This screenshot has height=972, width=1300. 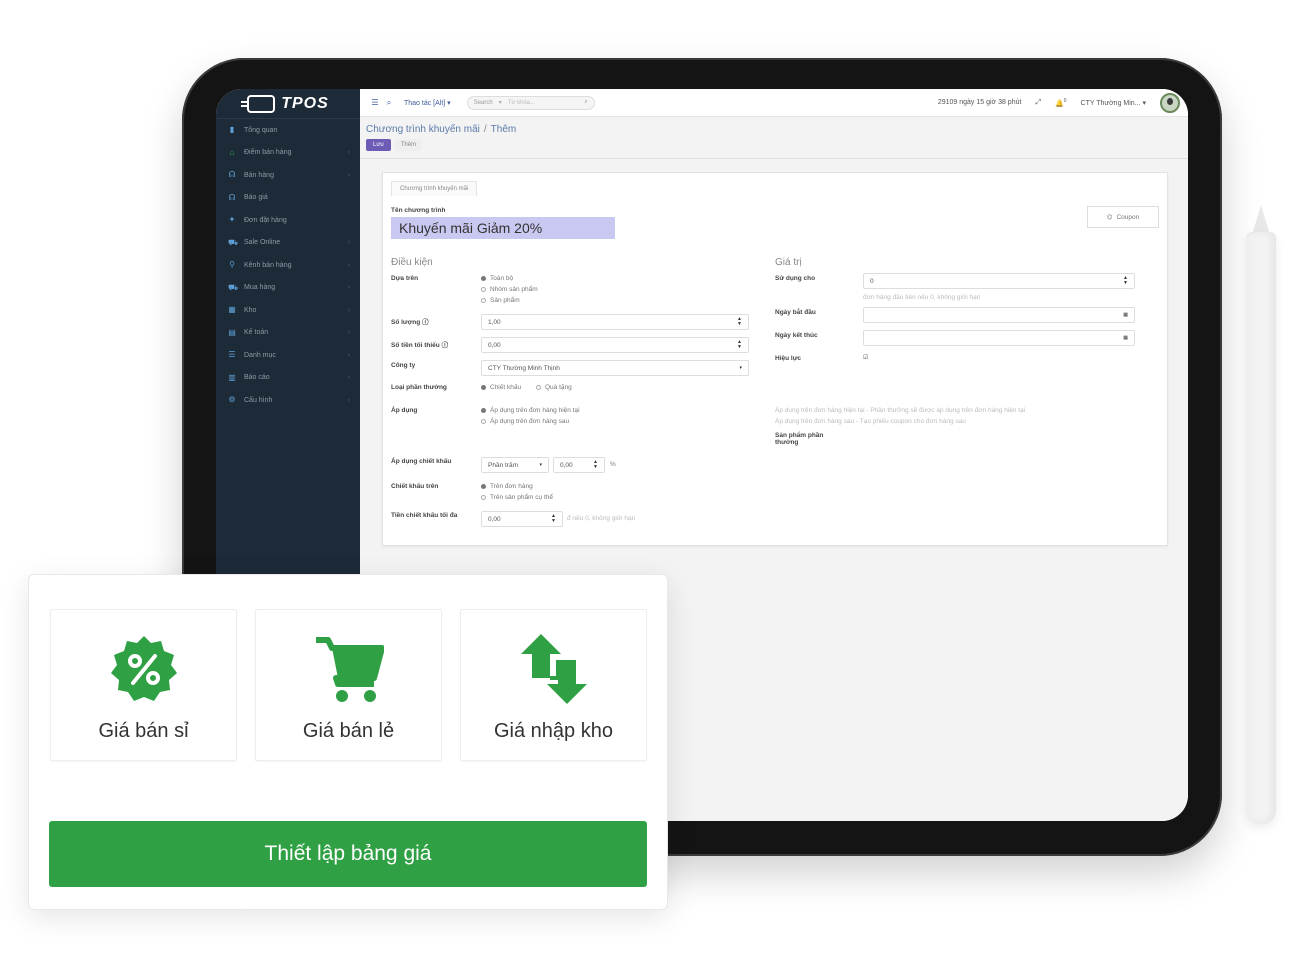 I want to click on option-label: Áp dụng trên đơn hàng sau, so click(x=530, y=421).